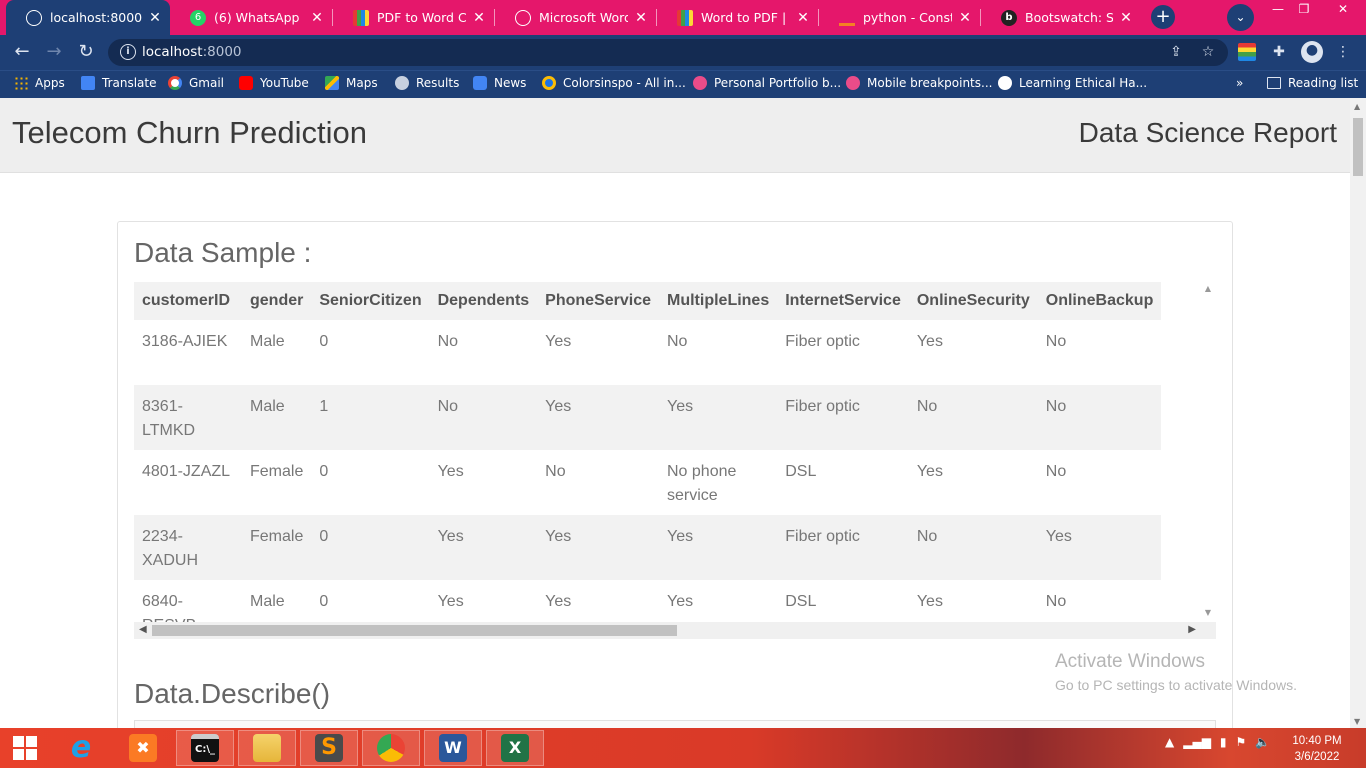 The height and width of the screenshot is (768, 1366). I want to click on tab-whatsapp: 6 (6) WhatsApp ✕, so click(251, 17).